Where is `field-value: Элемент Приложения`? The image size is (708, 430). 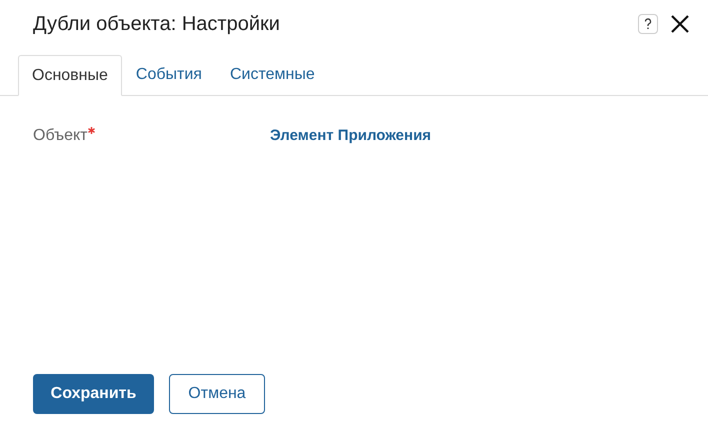 field-value: Элемент Приложения is located at coordinates (351, 136).